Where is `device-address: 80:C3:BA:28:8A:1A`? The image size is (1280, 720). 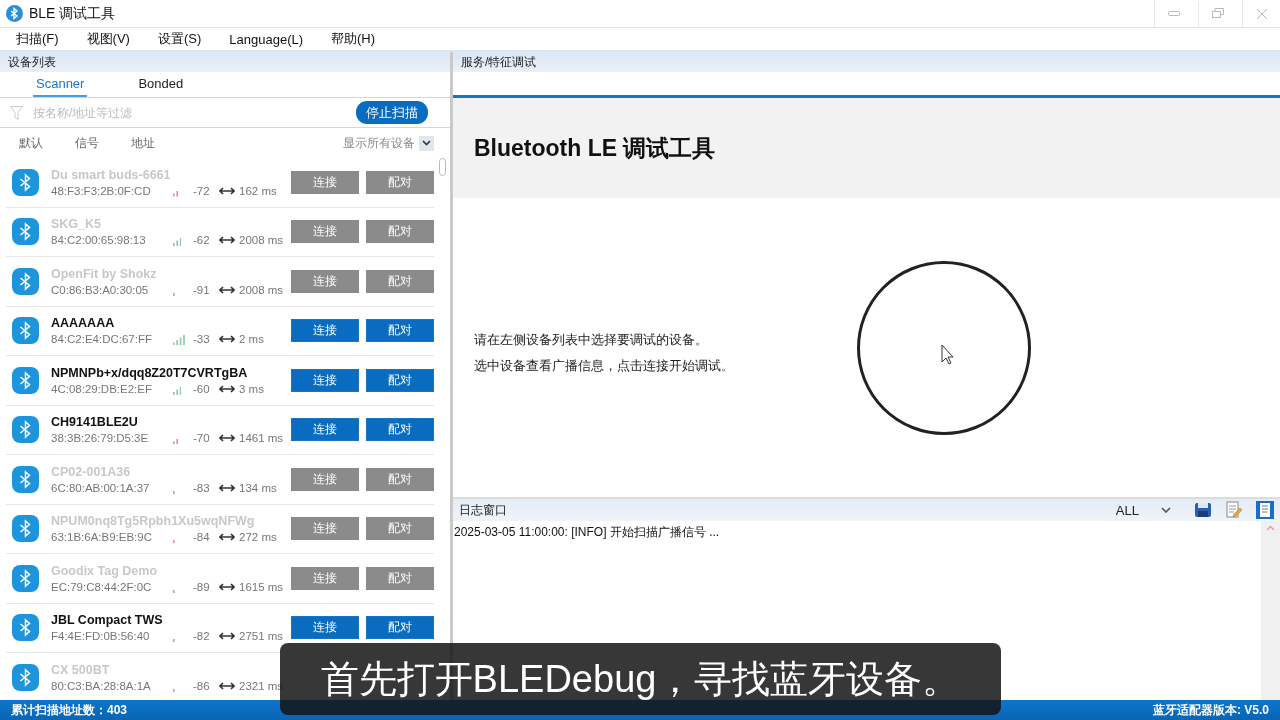
device-address: 80:C3:BA:28:8A:1A is located at coordinates (101, 685).